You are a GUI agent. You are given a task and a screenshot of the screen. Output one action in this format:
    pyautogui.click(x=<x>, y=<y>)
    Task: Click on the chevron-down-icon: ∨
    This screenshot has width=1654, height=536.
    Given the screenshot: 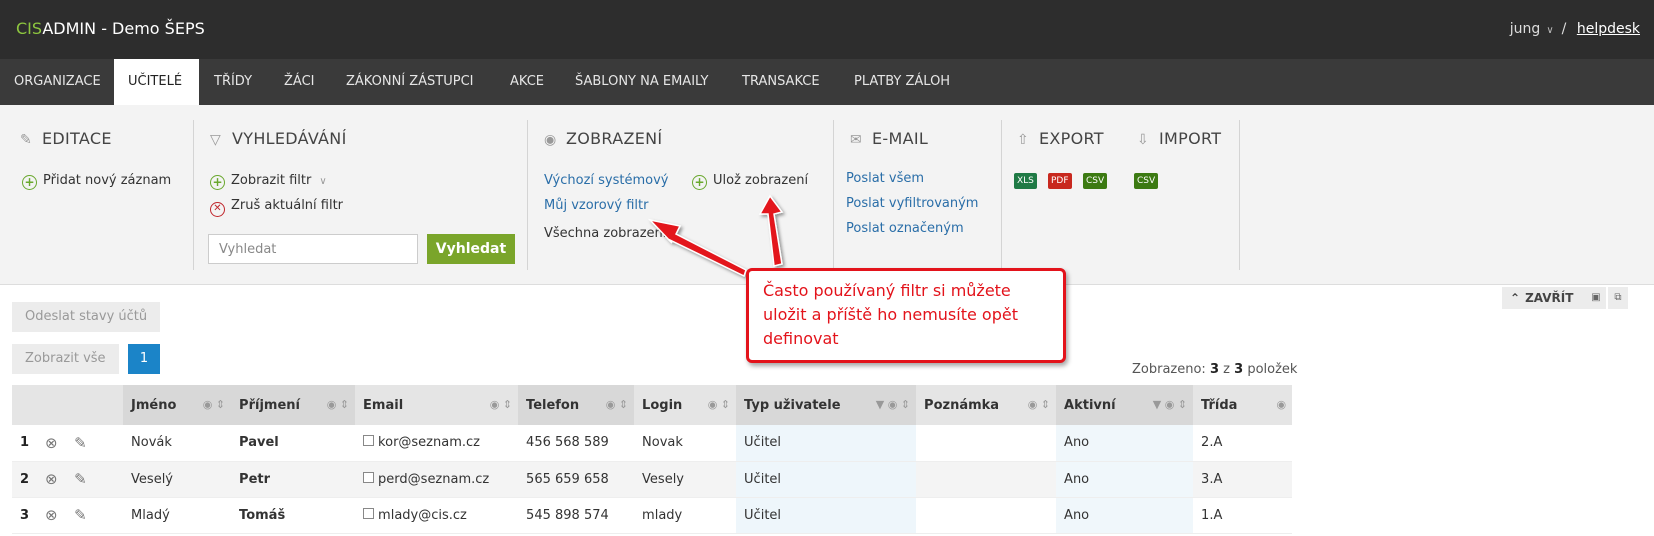 What is the action you would take?
    pyautogui.click(x=1549, y=30)
    